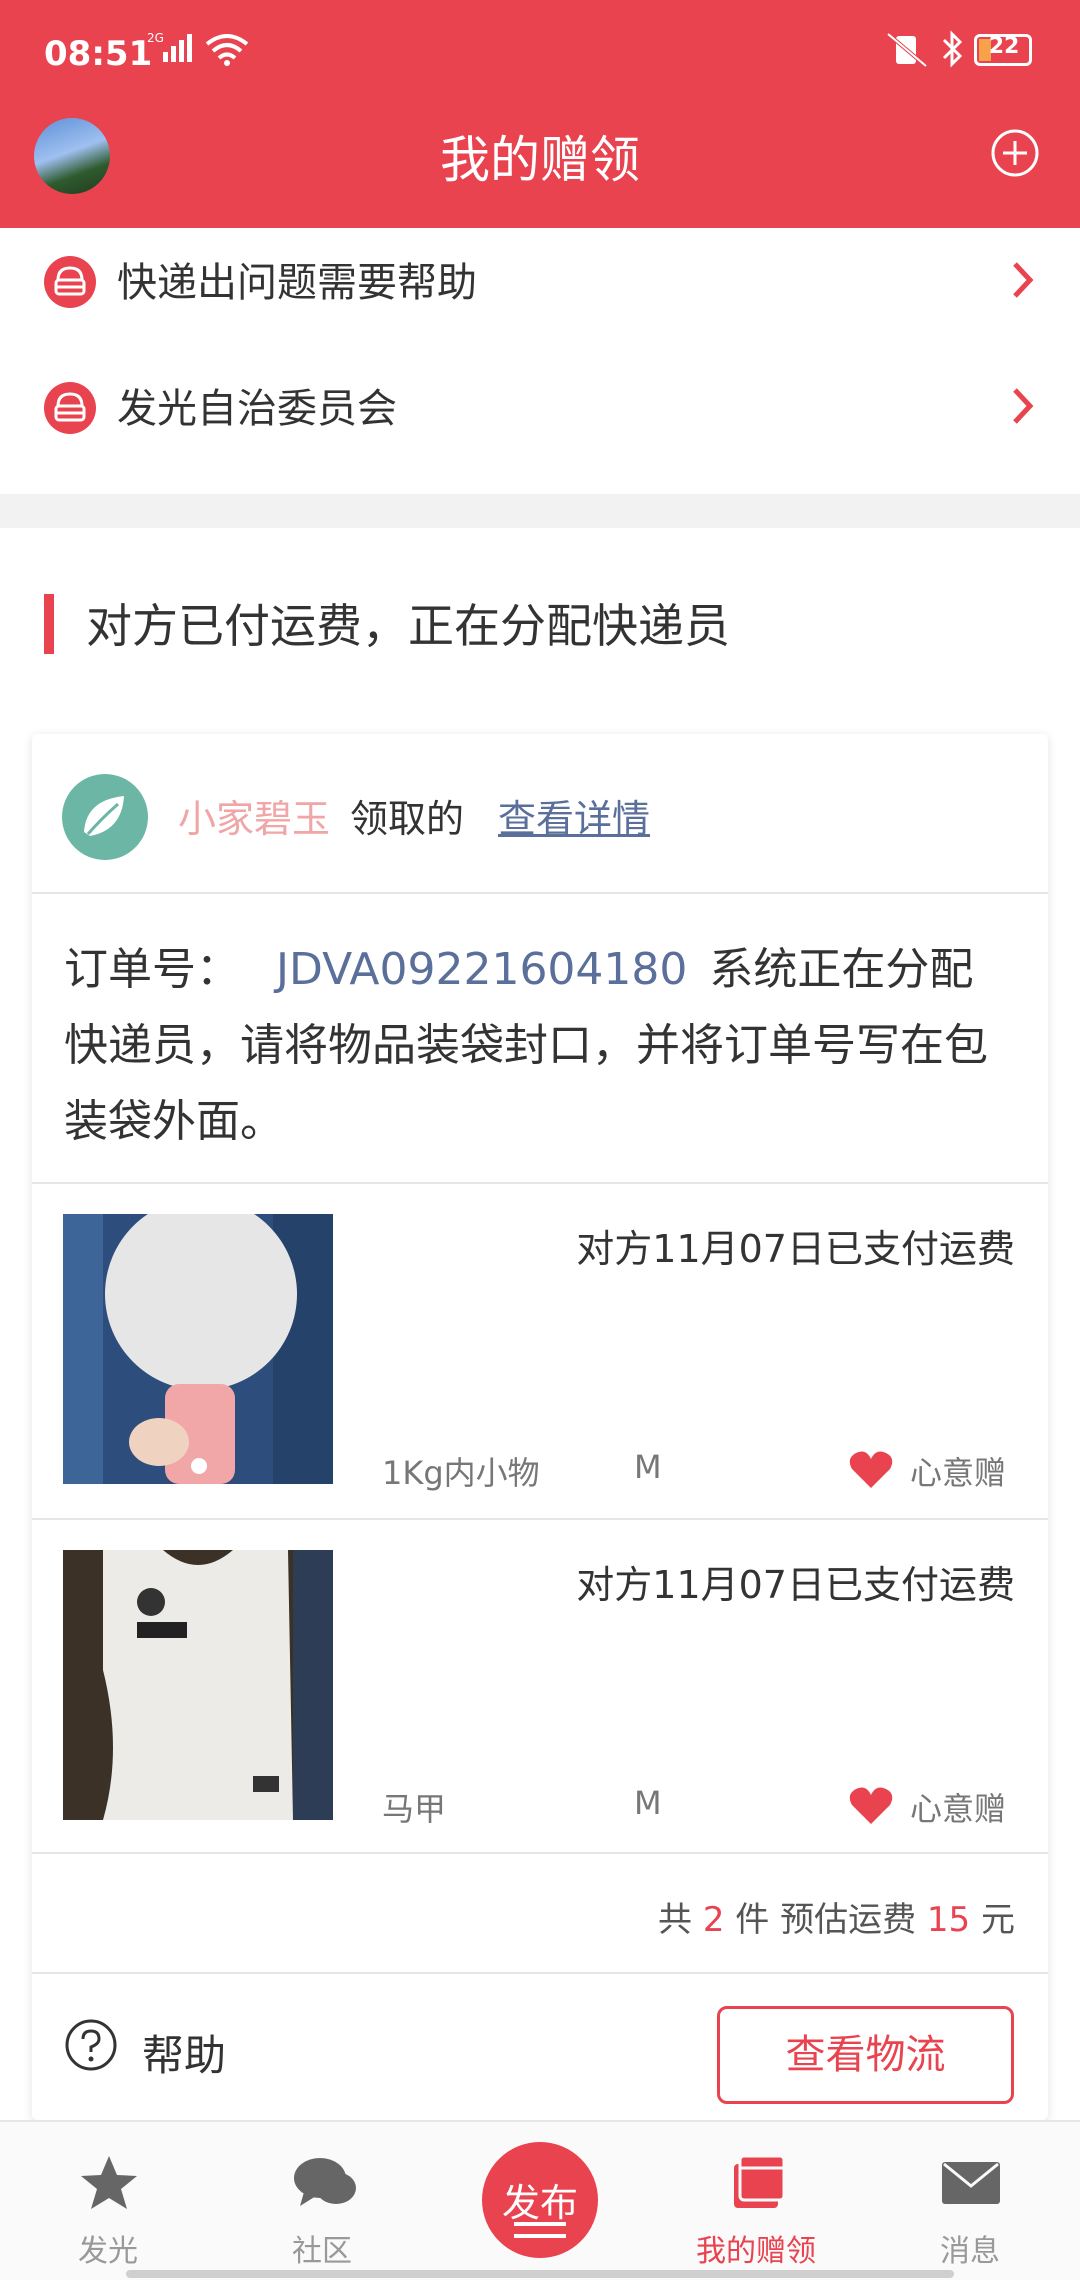 Image resolution: width=1080 pixels, height=2280 pixels. I want to click on summary-unit: 件, so click(752, 1920).